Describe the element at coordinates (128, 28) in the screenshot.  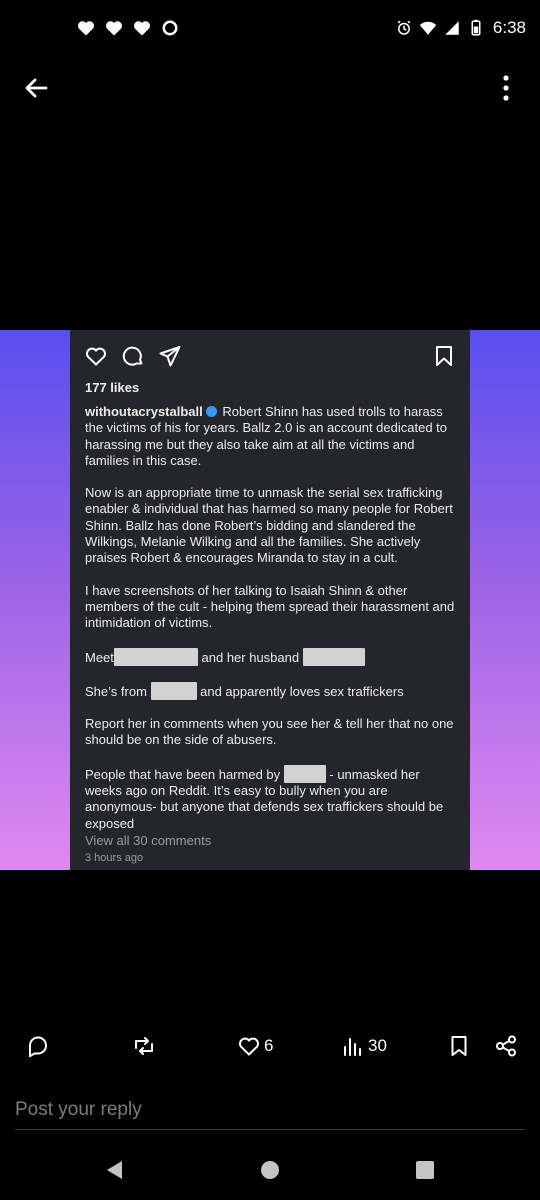
I see `notification-icons` at that location.